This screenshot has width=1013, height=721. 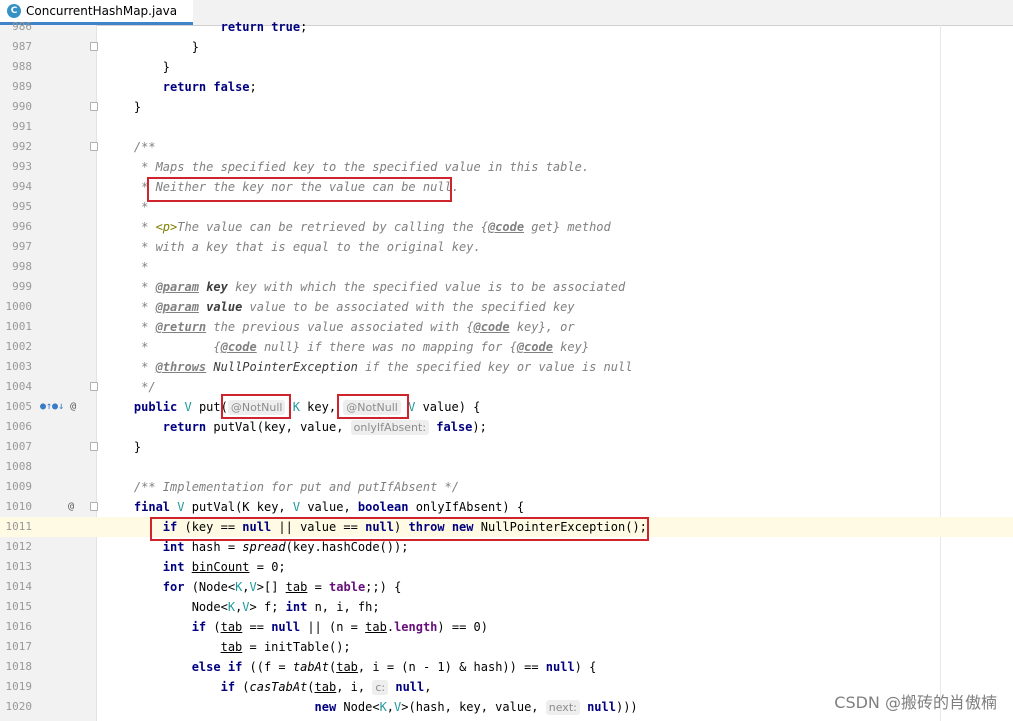 What do you see at coordinates (19, 386) in the screenshot?
I see `line-number: 1004` at bounding box center [19, 386].